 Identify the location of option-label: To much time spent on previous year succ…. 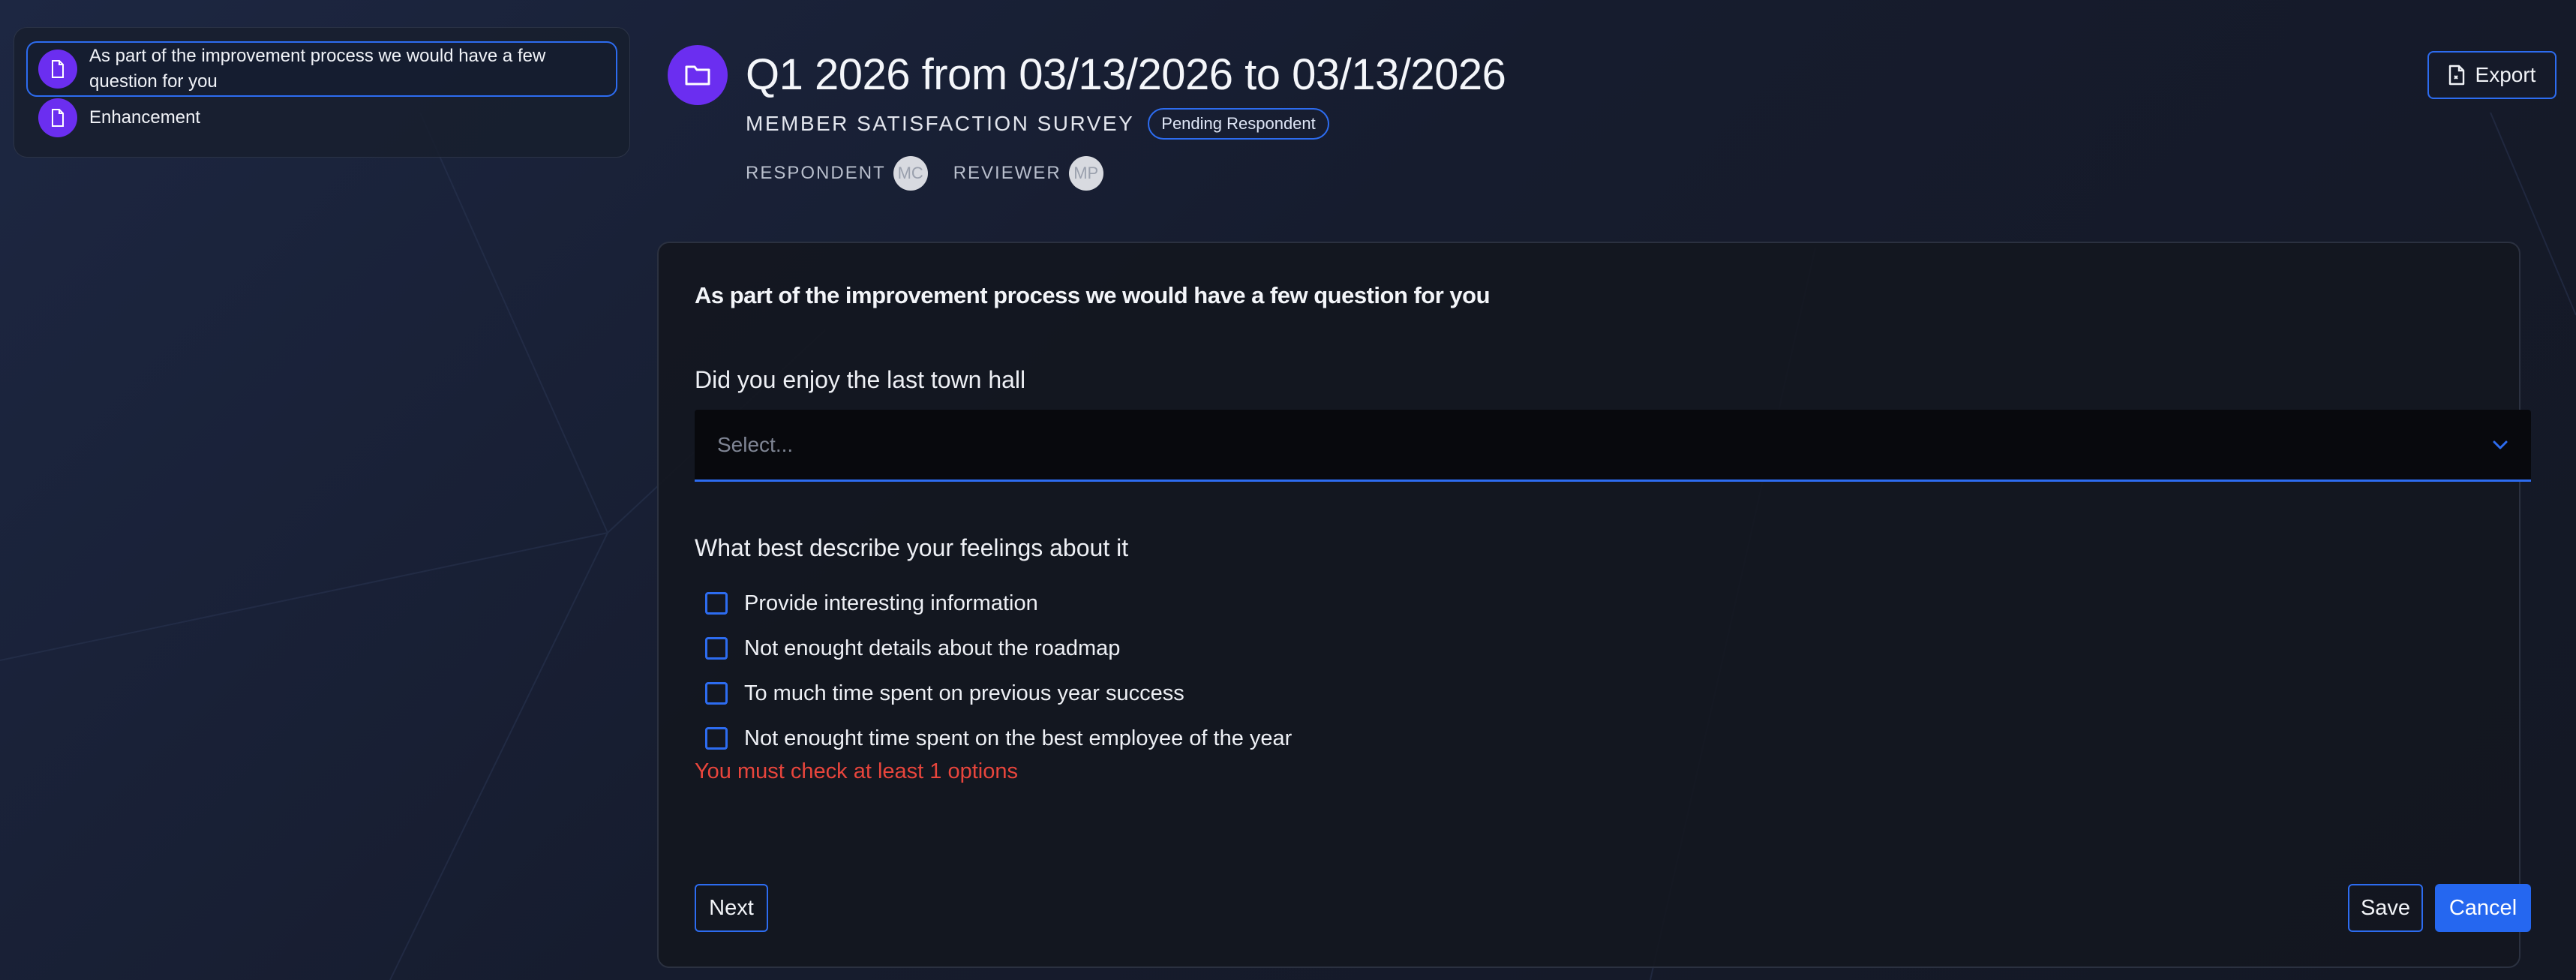
(964, 693).